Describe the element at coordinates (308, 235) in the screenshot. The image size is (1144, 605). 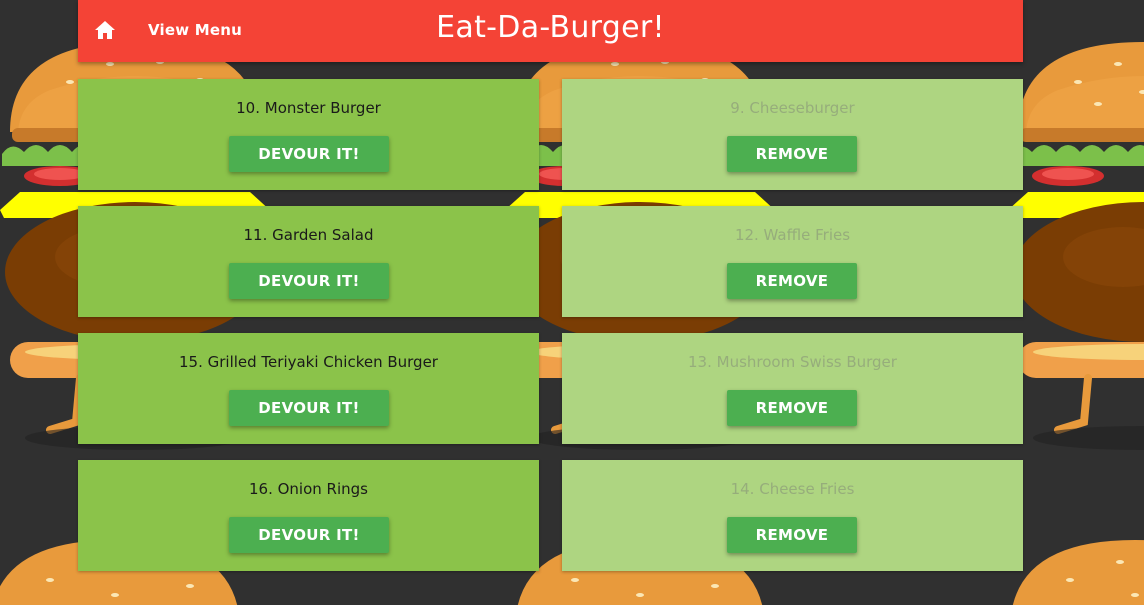
I see `burger-name: 11. Garden Salad` at that location.